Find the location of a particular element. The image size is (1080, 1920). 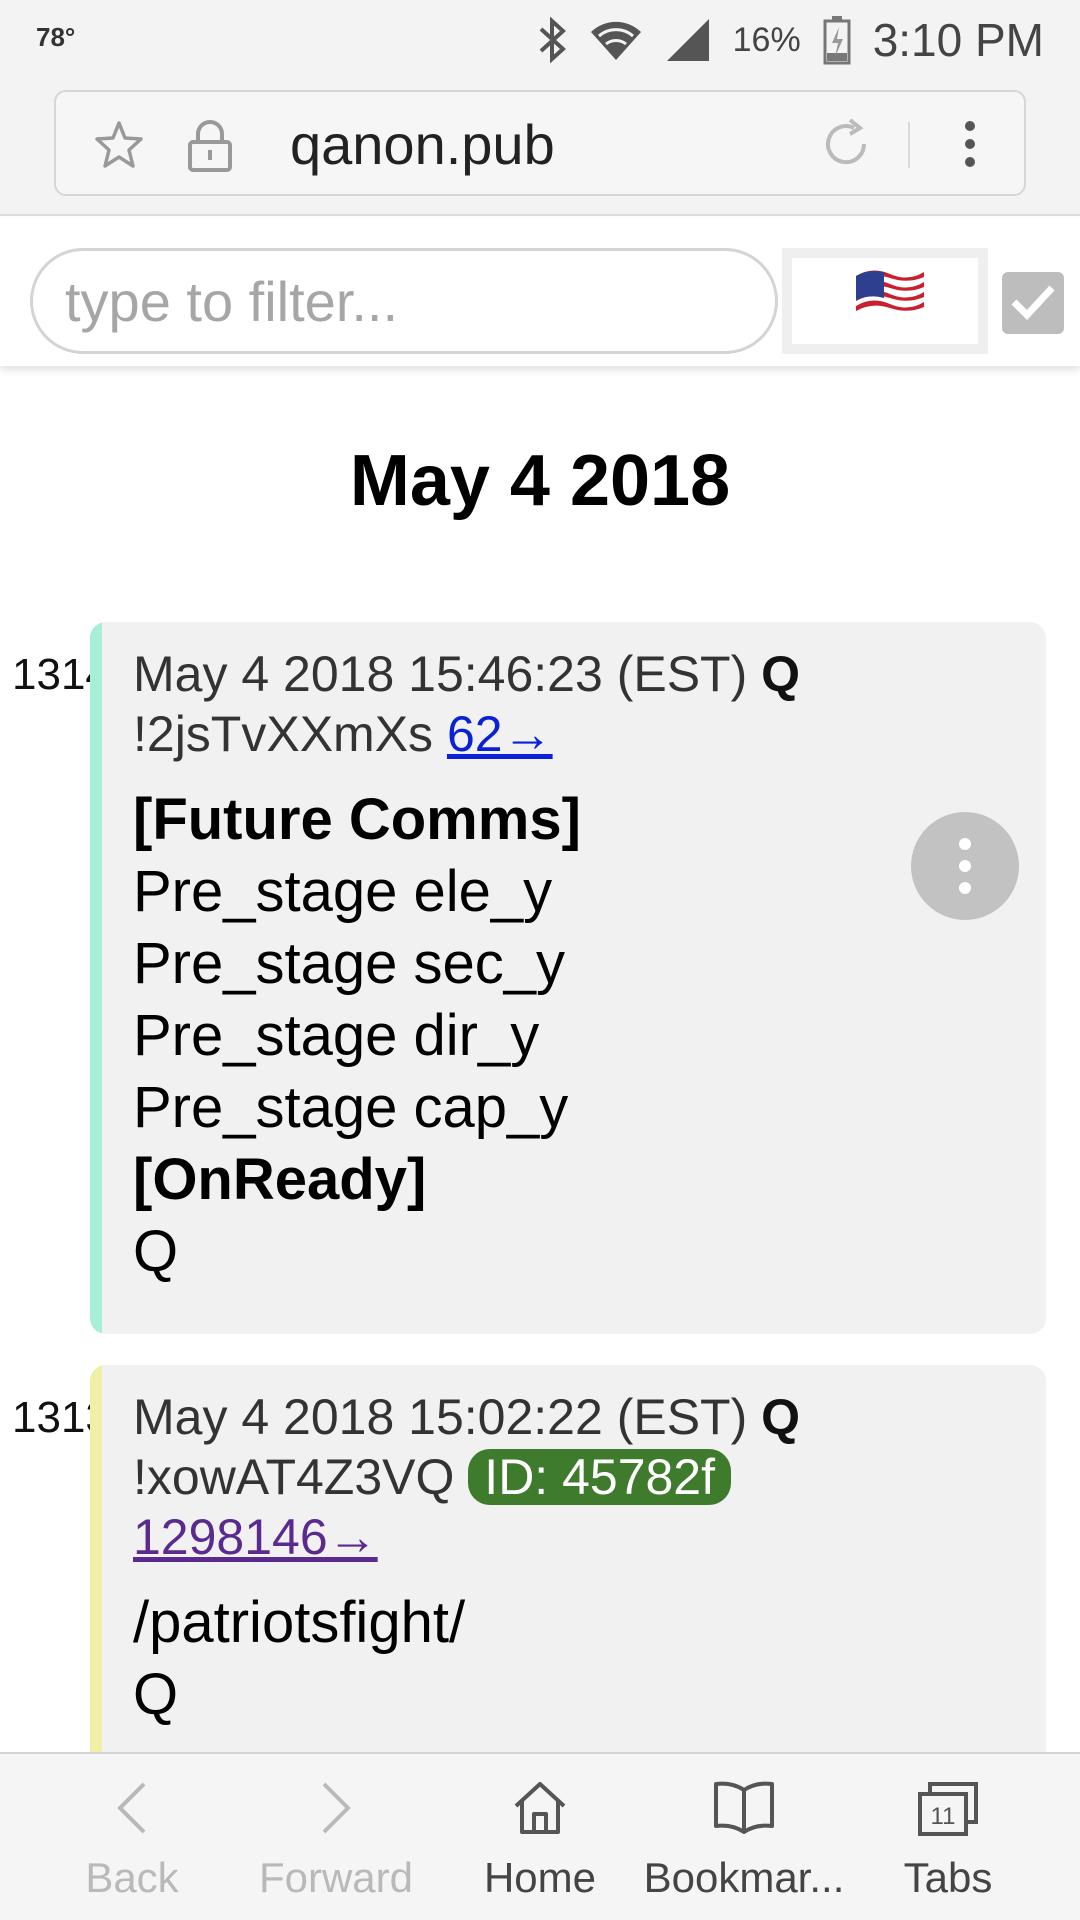

battery-icon is located at coordinates (837, 40).